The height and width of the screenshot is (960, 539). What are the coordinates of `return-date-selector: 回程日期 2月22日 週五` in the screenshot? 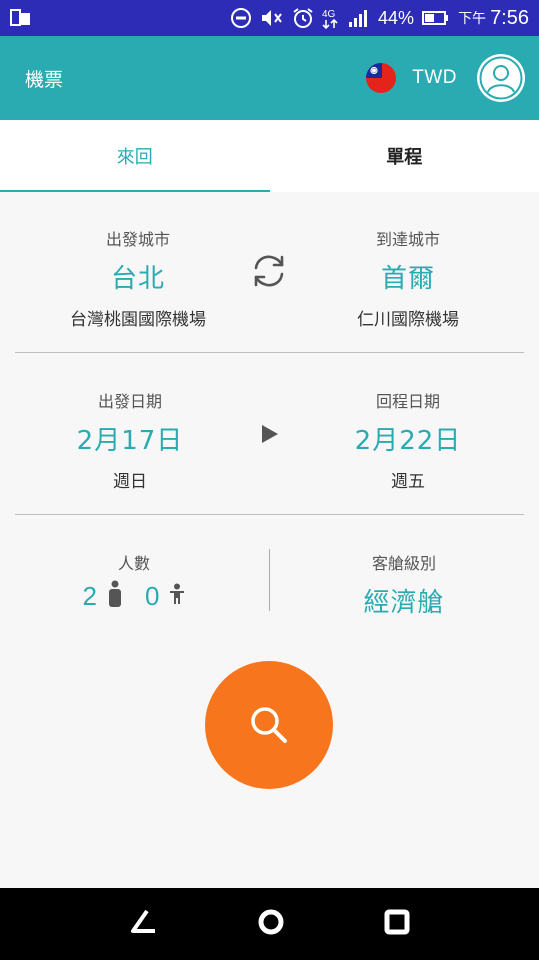 It's located at (408, 440).